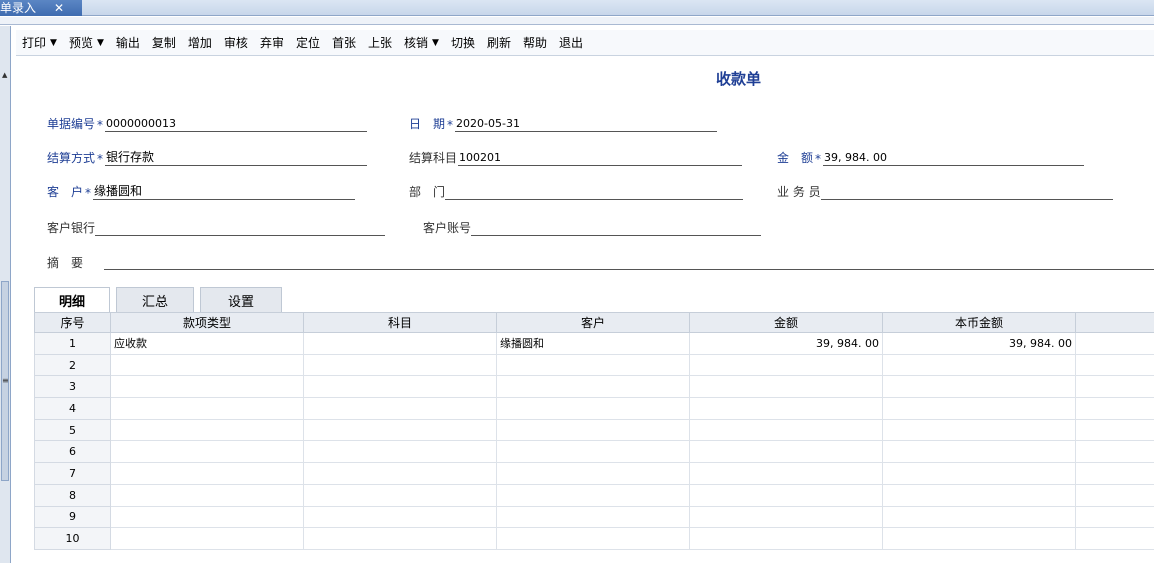  I want to click on remarks-input, so click(629, 269).